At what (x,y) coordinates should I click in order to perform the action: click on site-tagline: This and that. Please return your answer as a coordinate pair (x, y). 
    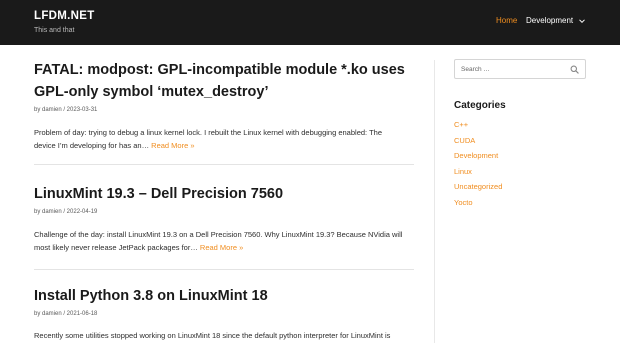
    Looking at the image, I should click on (54, 30).